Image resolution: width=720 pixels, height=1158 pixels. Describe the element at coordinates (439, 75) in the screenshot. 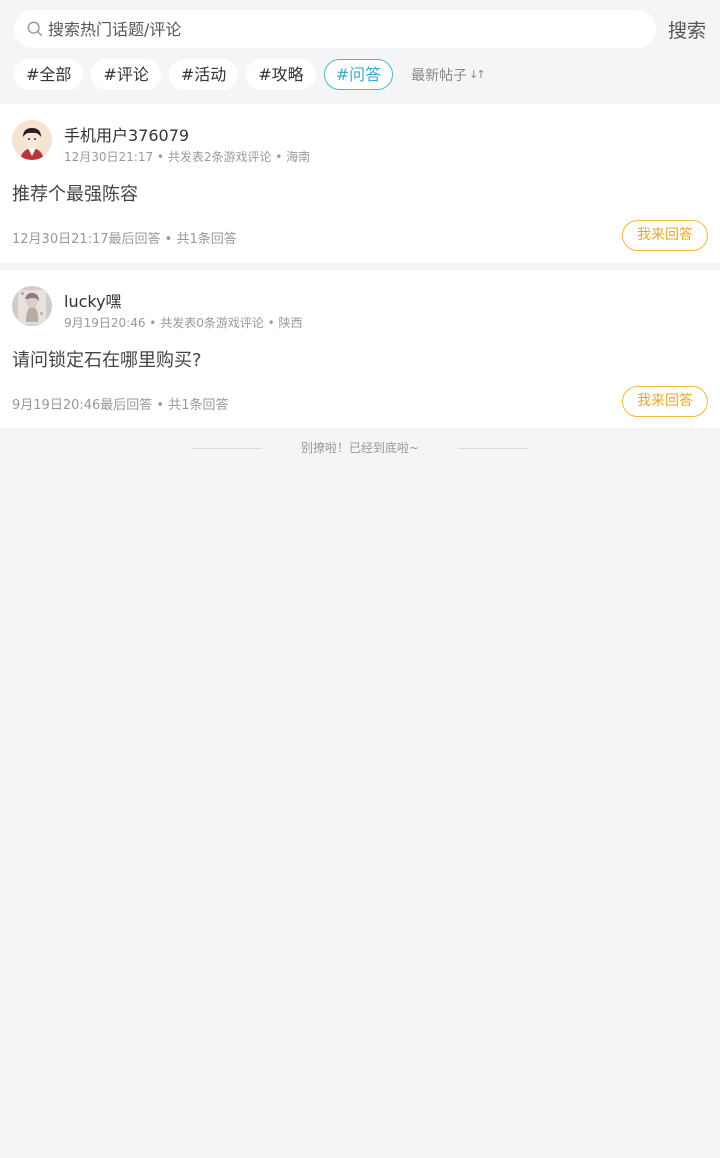

I see `sort-label: 最新帖子` at that location.